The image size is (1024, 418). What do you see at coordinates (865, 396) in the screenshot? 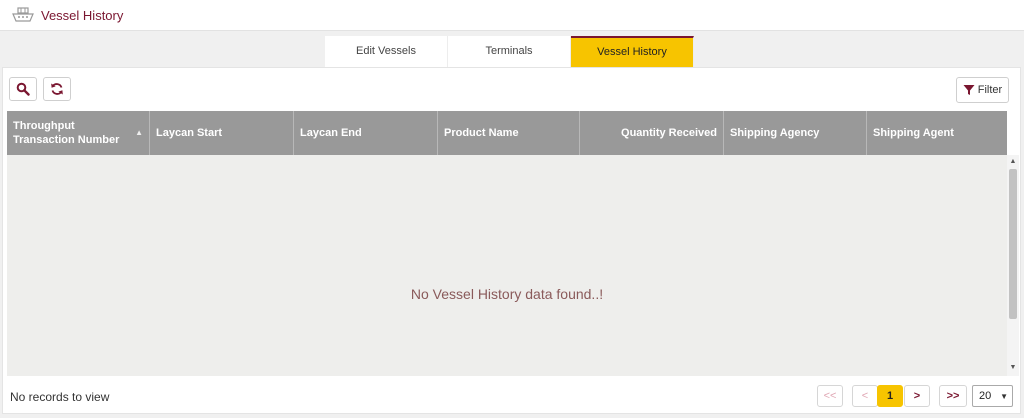
I see `previous-page-button: <` at bounding box center [865, 396].